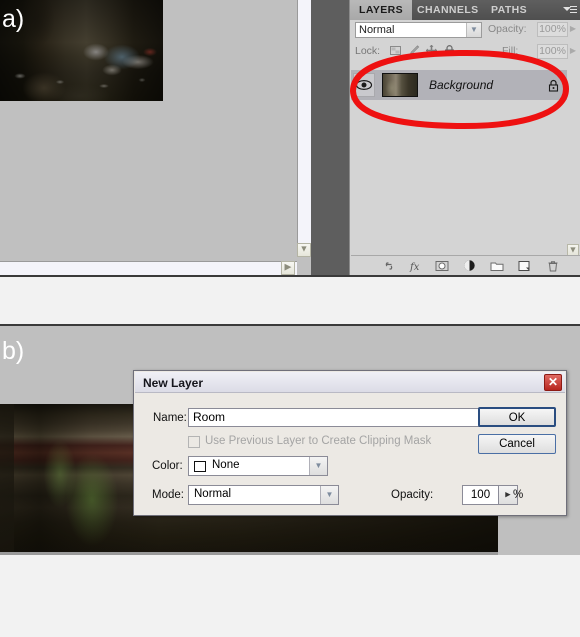 The height and width of the screenshot is (637, 580). Describe the element at coordinates (258, 466) in the screenshot. I see `color-select: None ▼` at that location.